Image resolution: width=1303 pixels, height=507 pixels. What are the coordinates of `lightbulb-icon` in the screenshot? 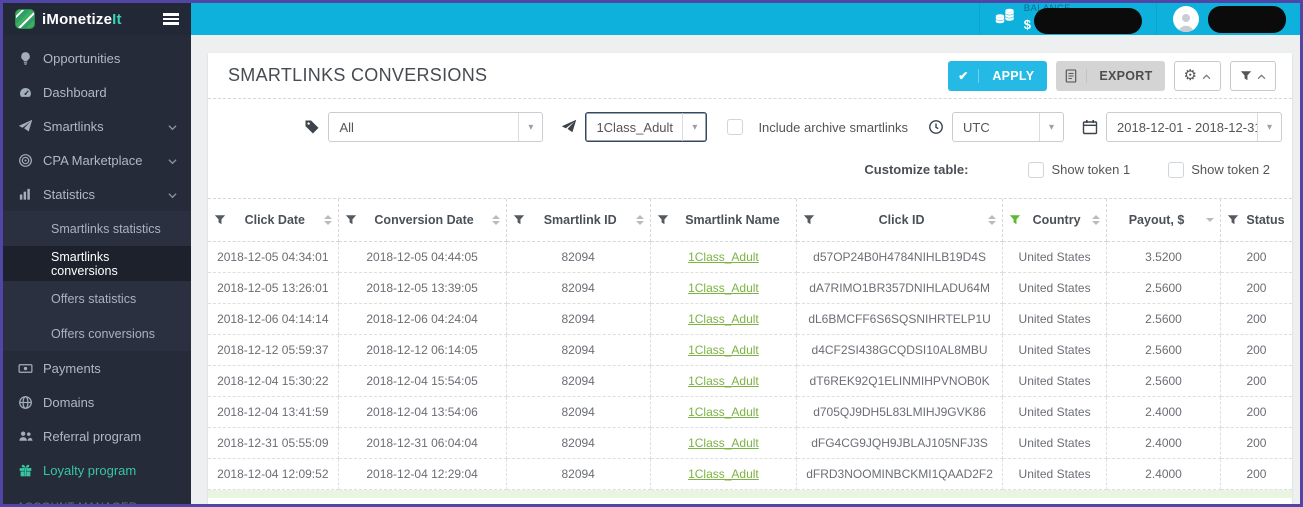 It's located at (25, 58).